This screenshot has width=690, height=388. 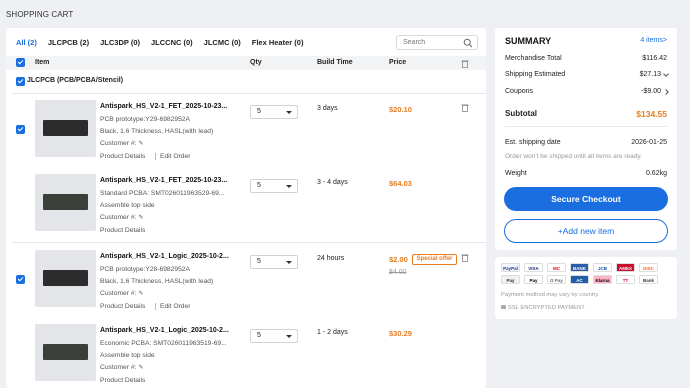 I want to click on search-icon, so click(x=468, y=43).